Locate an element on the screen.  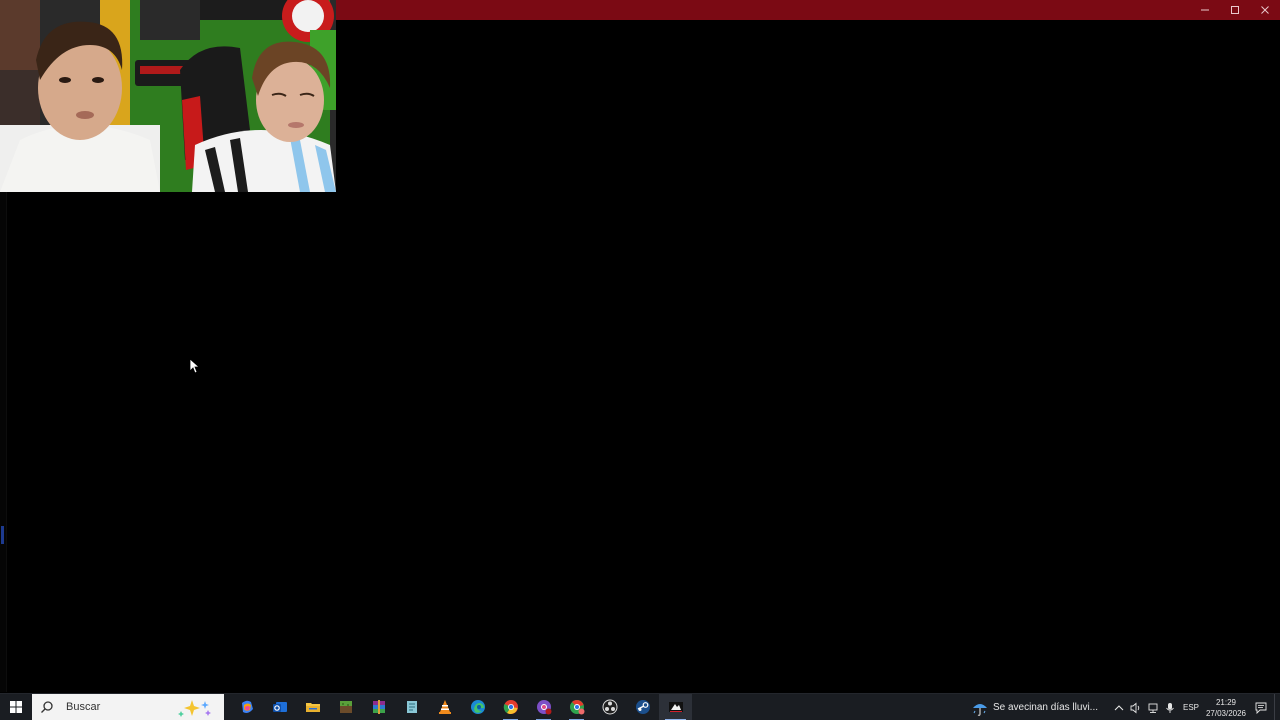
taskbar-app-edge is located at coordinates (477, 707).